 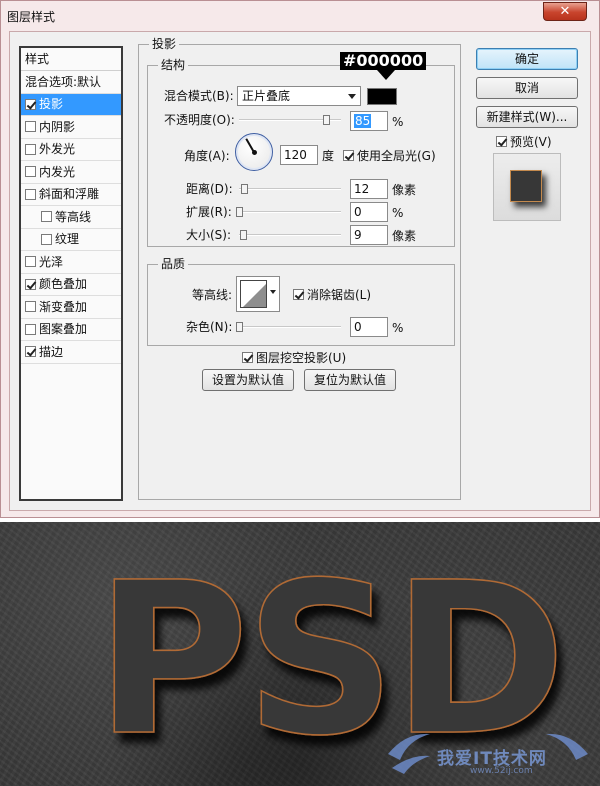 I want to click on spread-slider, so click(x=288, y=212).